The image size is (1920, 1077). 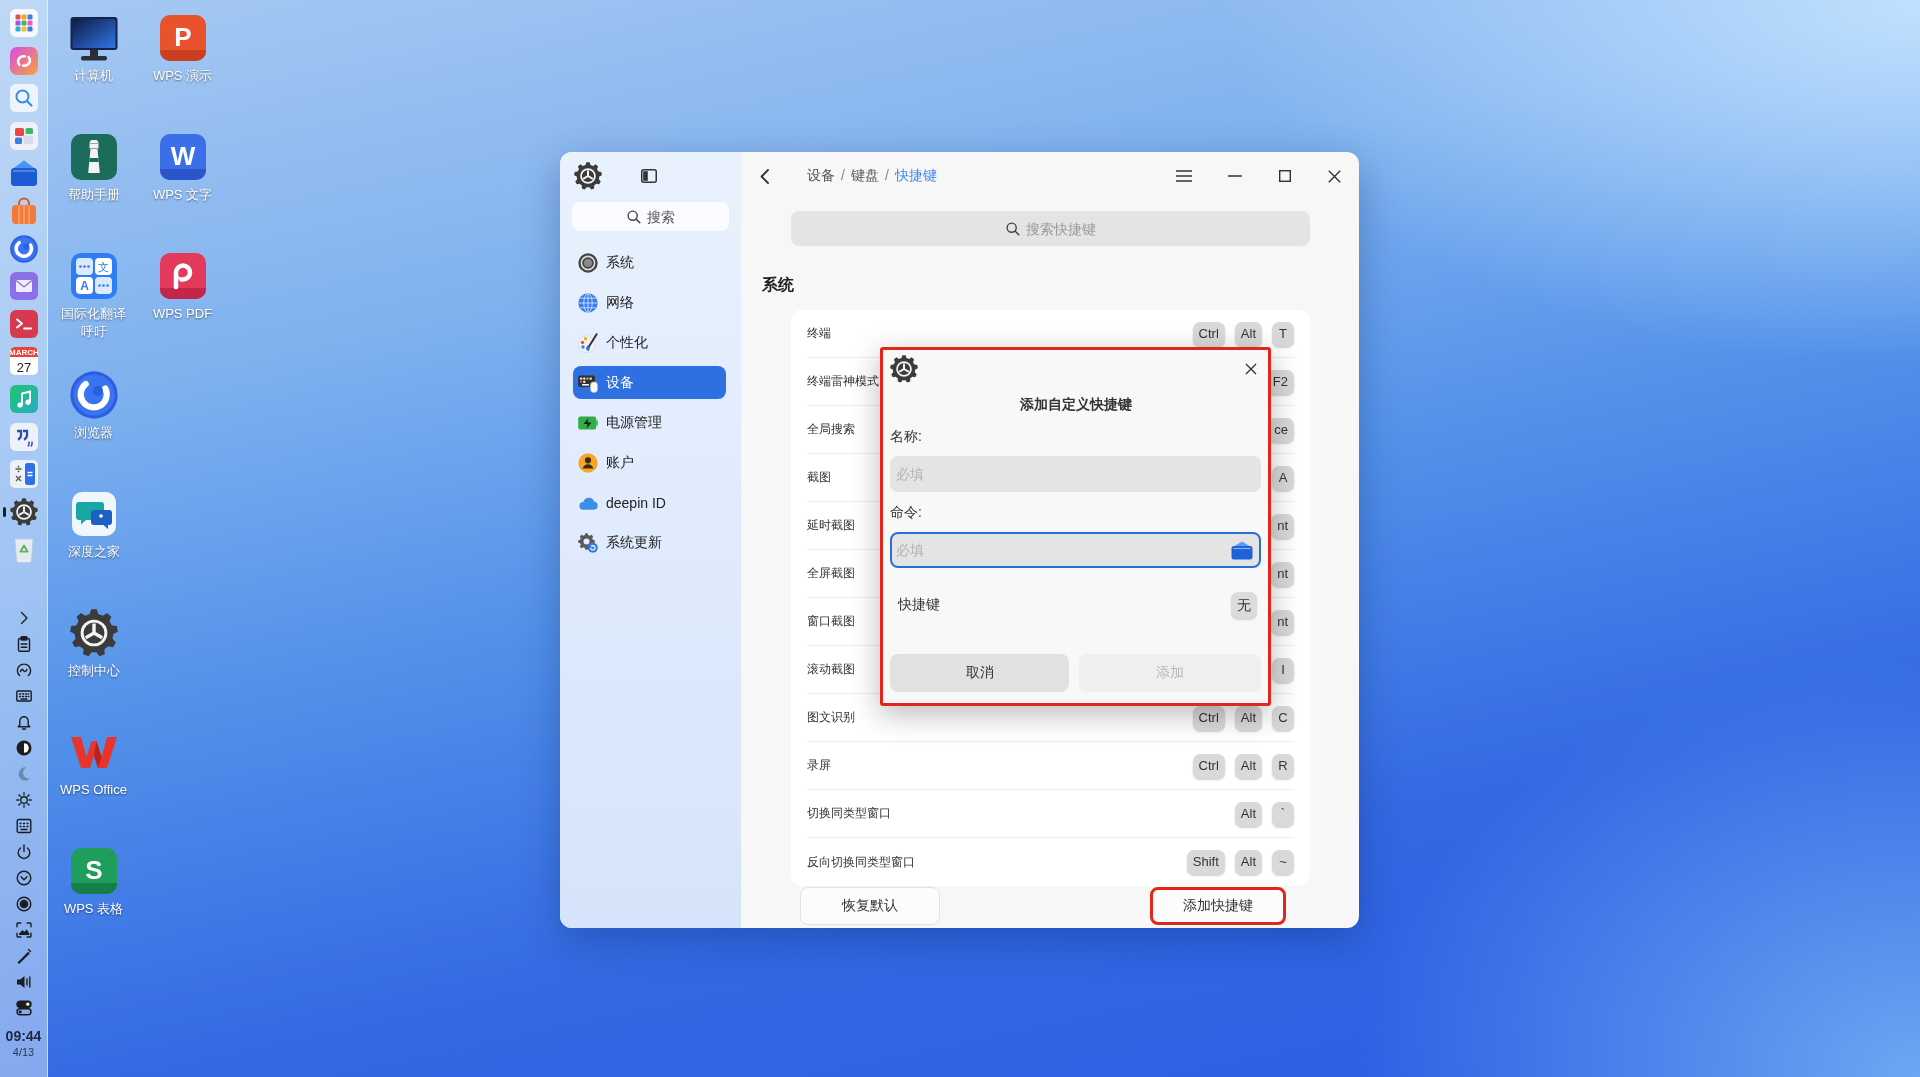 What do you see at coordinates (93, 157) in the screenshot?
I see `lighthouse-icon` at bounding box center [93, 157].